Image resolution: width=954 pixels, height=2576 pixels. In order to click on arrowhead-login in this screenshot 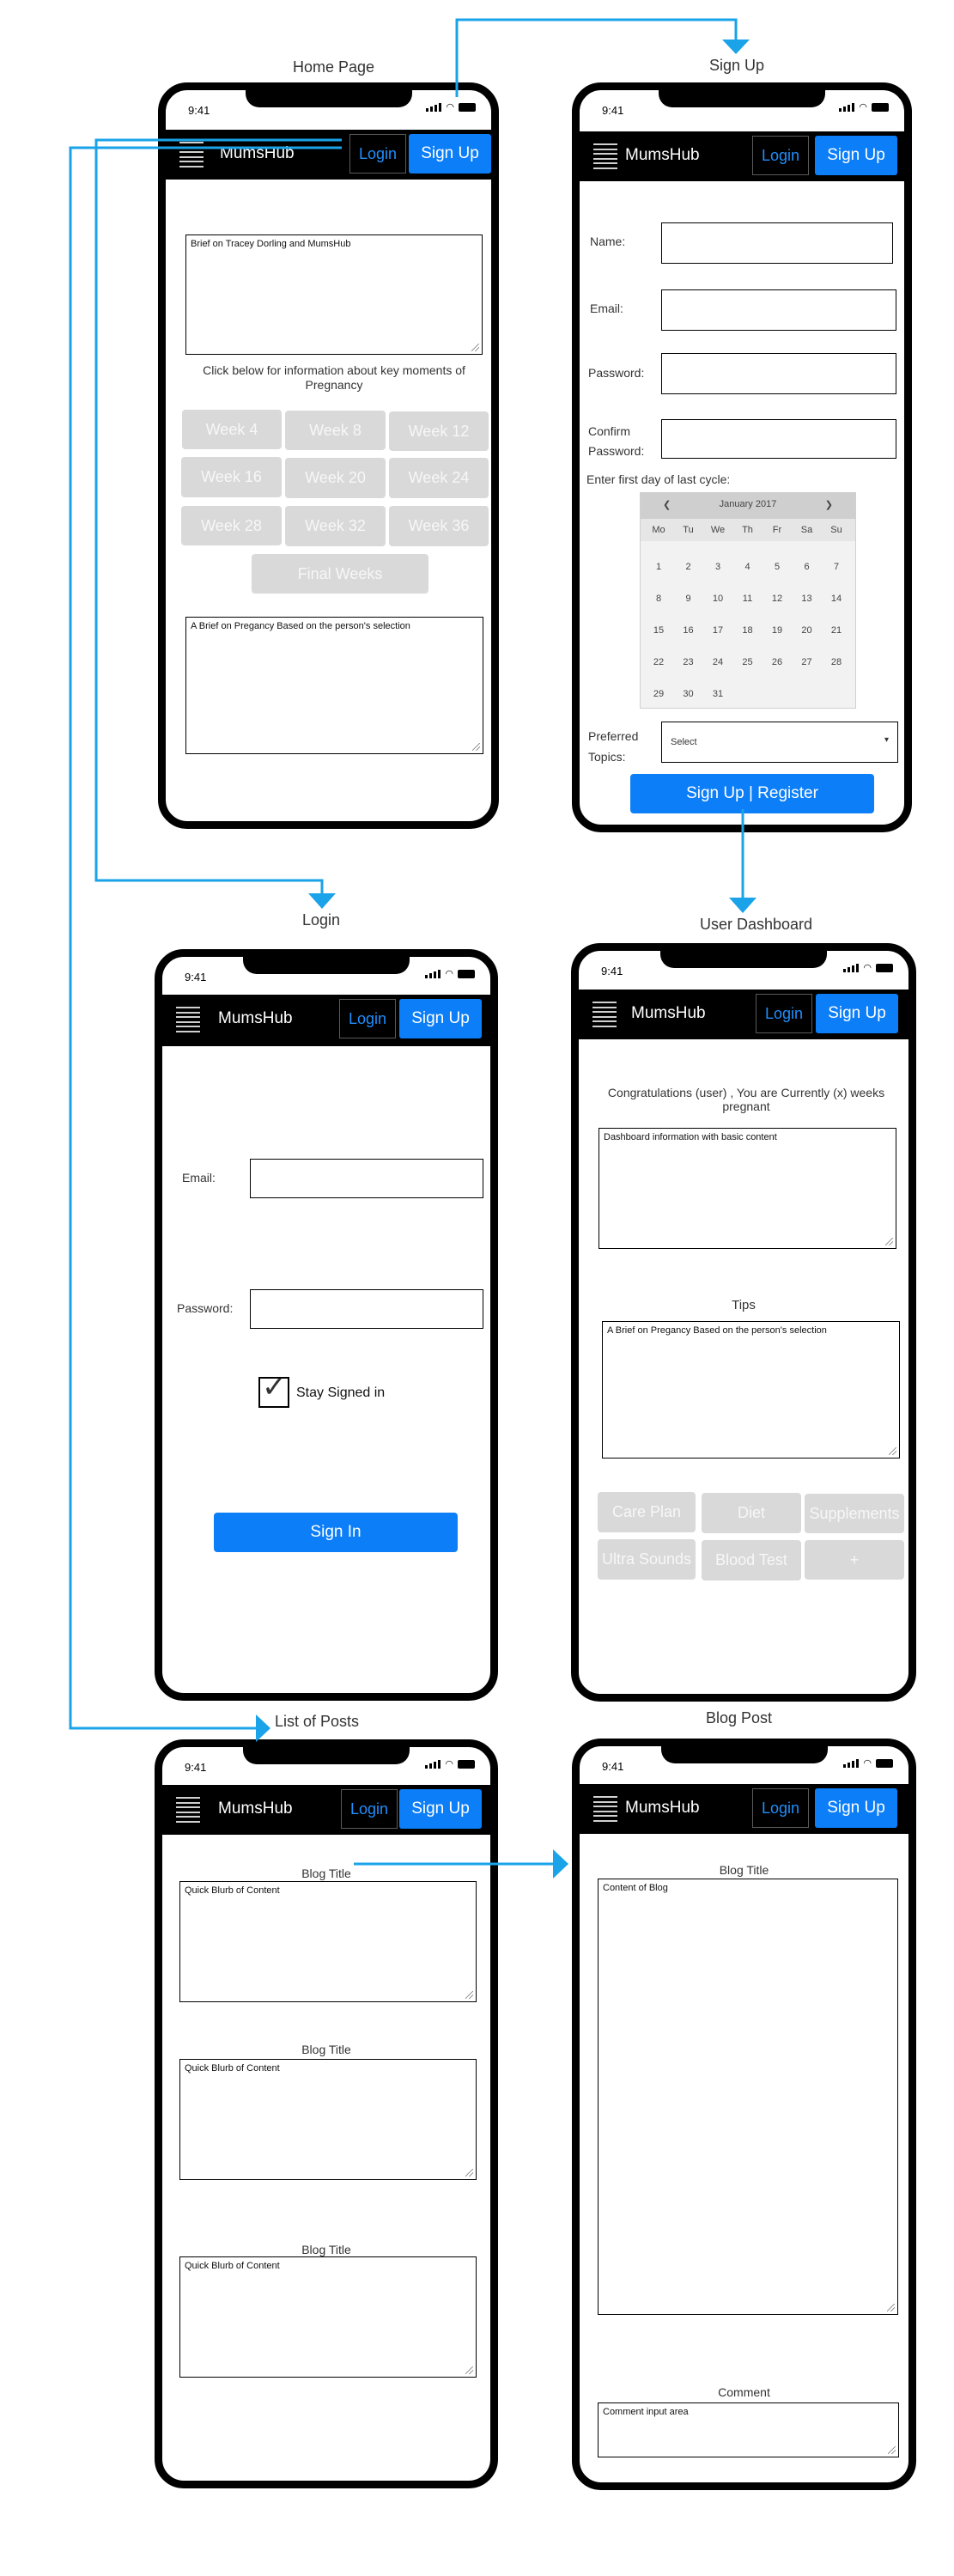, I will do `click(322, 901)`.